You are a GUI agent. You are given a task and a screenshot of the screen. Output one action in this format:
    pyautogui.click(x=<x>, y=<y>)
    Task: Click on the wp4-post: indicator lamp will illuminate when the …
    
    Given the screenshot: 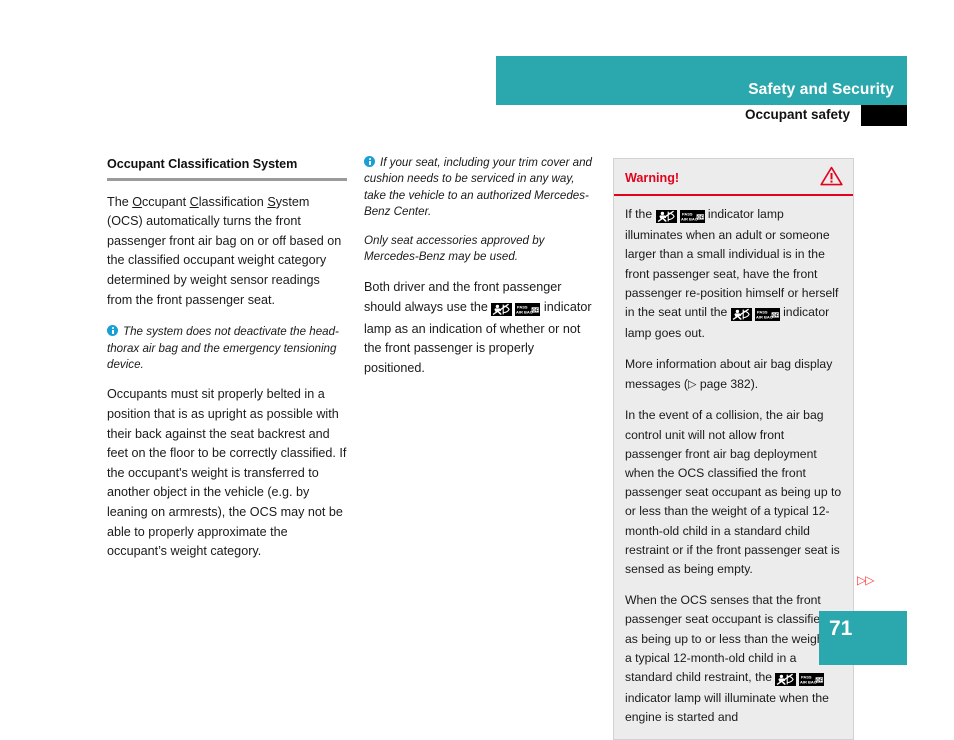 What is the action you would take?
    pyautogui.click(x=727, y=708)
    